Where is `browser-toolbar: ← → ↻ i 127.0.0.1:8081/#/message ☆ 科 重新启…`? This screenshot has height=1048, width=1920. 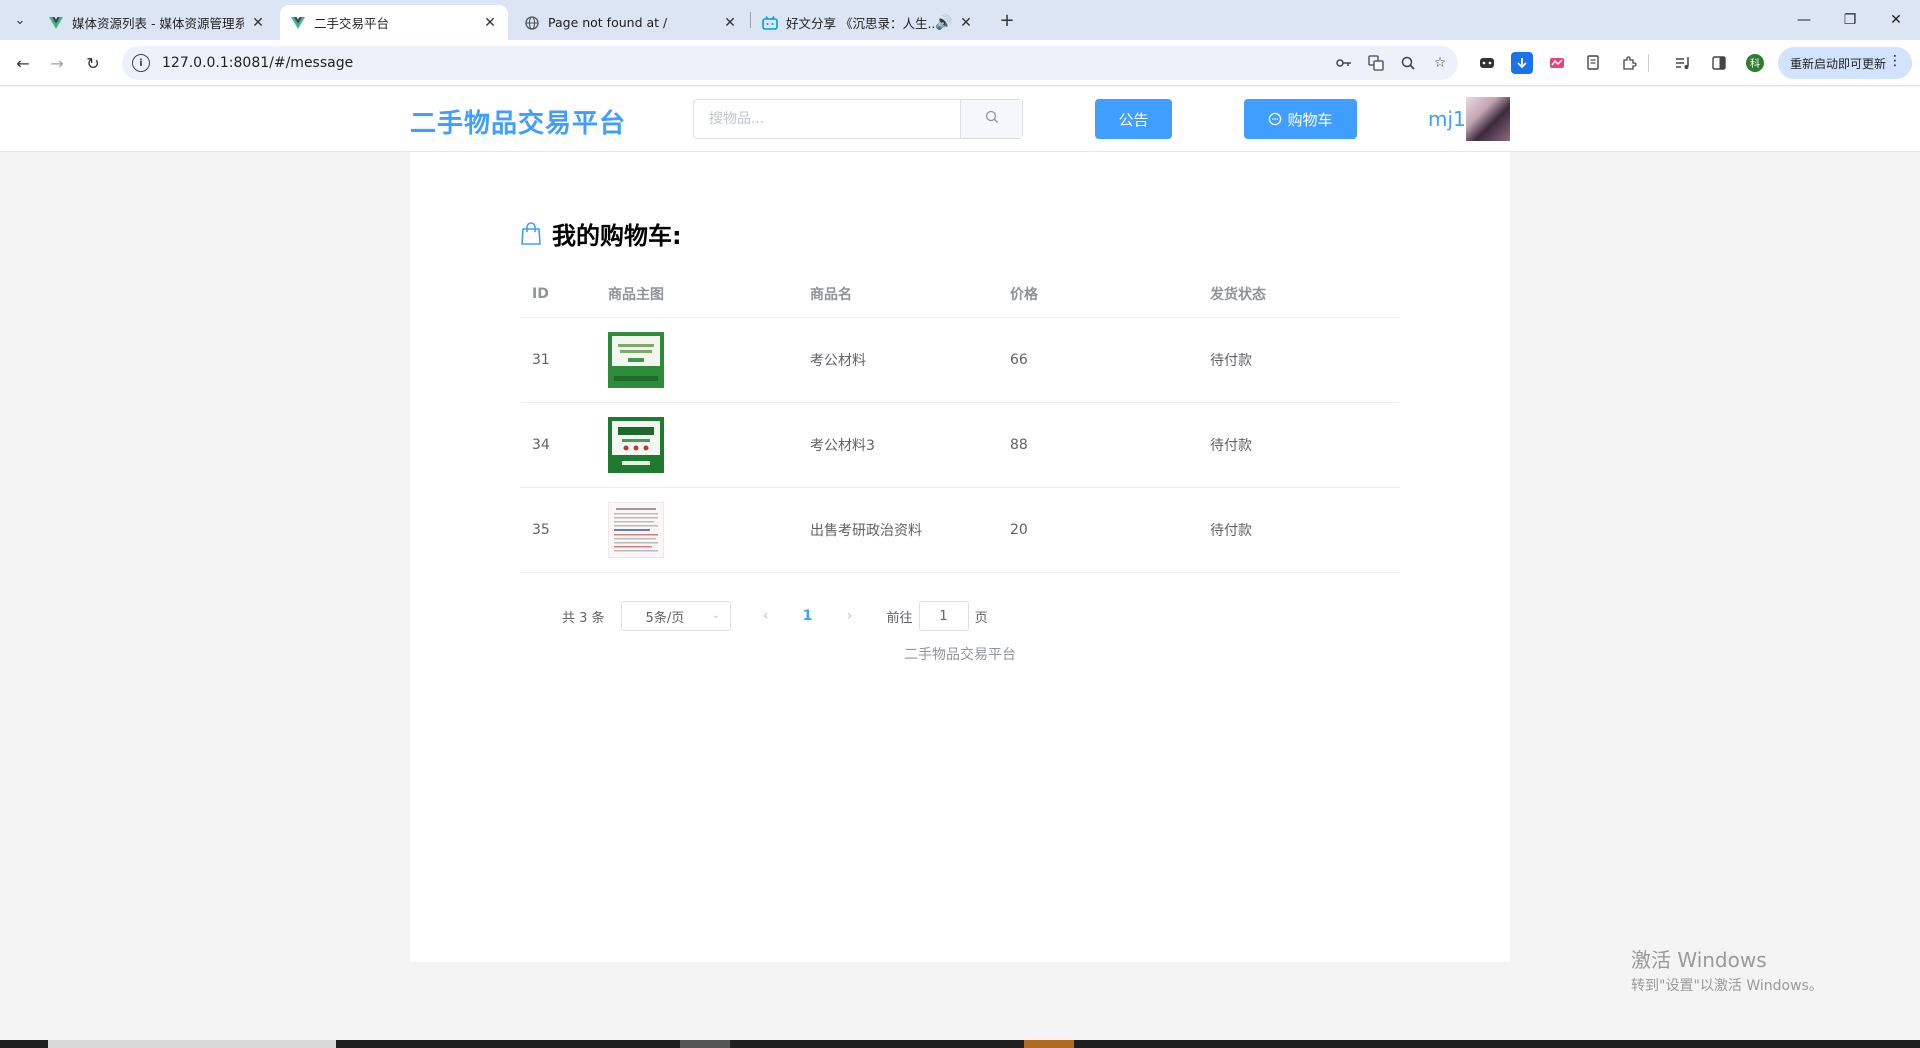
browser-toolbar: ← → ↻ i 127.0.0.1:8081/#/message ☆ 科 重新启… is located at coordinates (960, 63).